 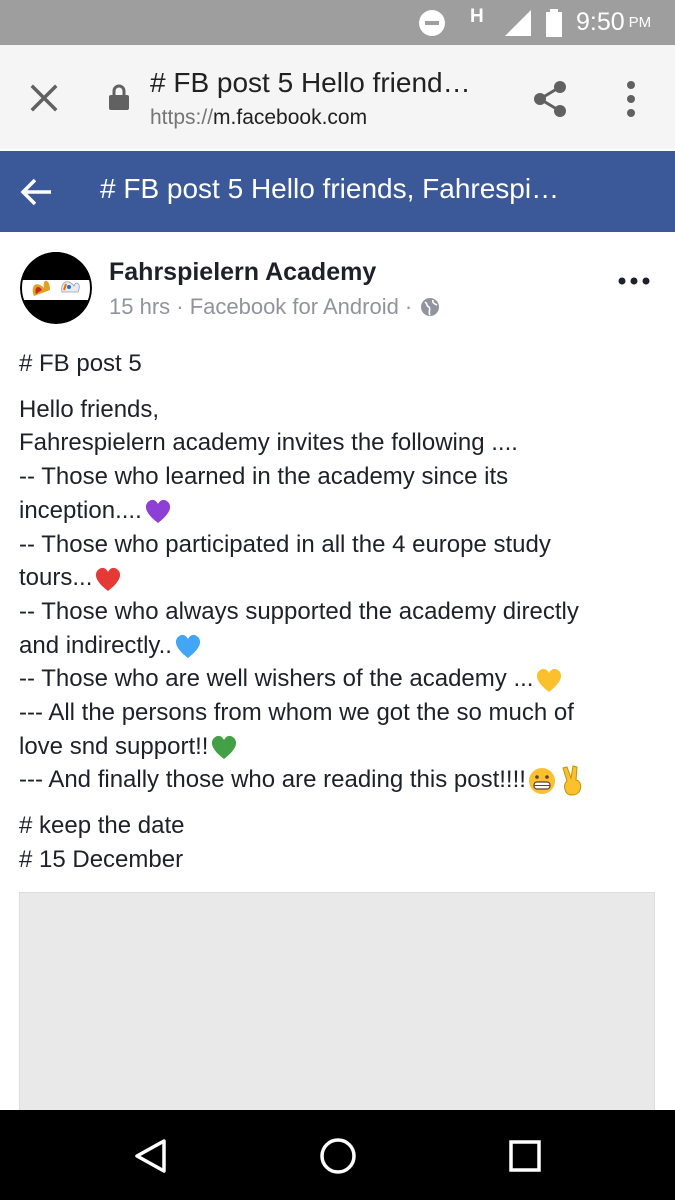 I want to click on clock-time: 9:50, so click(x=600, y=22).